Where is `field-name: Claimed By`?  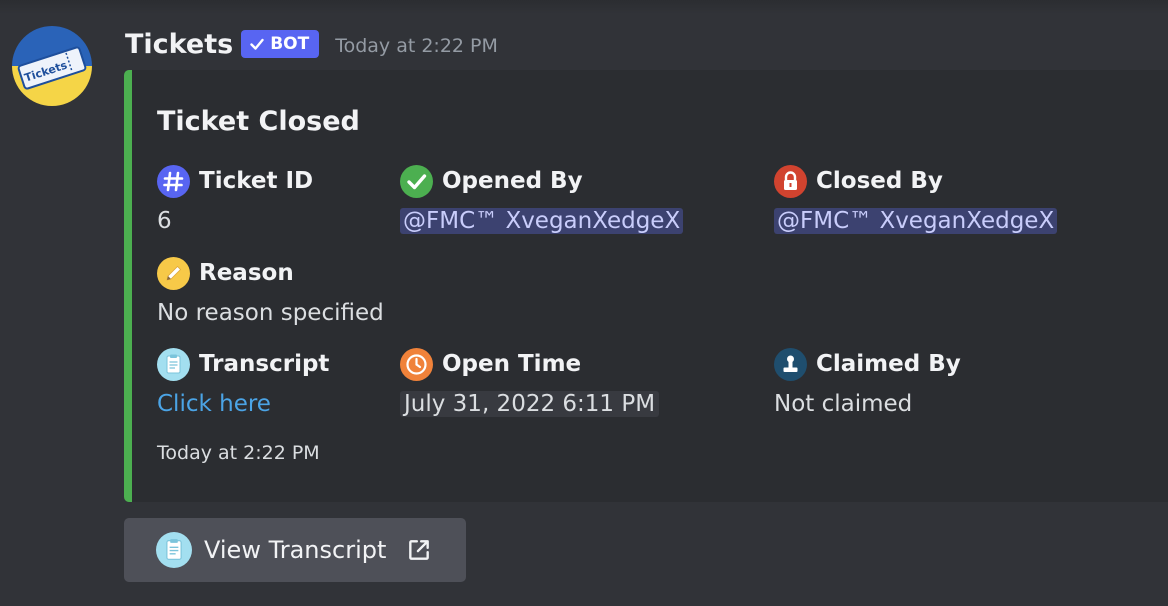
field-name: Claimed By is located at coordinates (888, 364).